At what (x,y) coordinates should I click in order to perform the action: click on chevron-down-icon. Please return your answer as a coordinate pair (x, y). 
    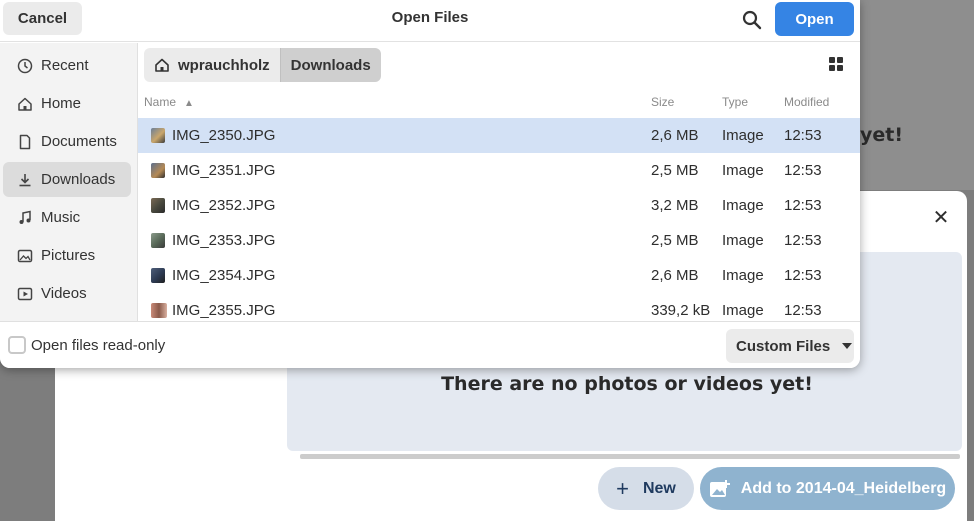
    Looking at the image, I should click on (847, 346).